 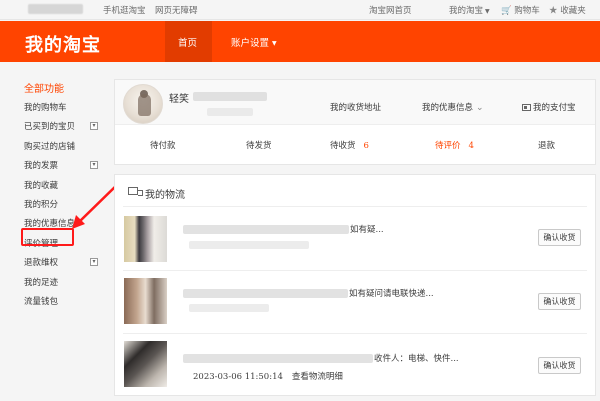 What do you see at coordinates (49, 127) in the screenshot?
I see `sidebar-item-label: 已买到的宝贝` at bounding box center [49, 127].